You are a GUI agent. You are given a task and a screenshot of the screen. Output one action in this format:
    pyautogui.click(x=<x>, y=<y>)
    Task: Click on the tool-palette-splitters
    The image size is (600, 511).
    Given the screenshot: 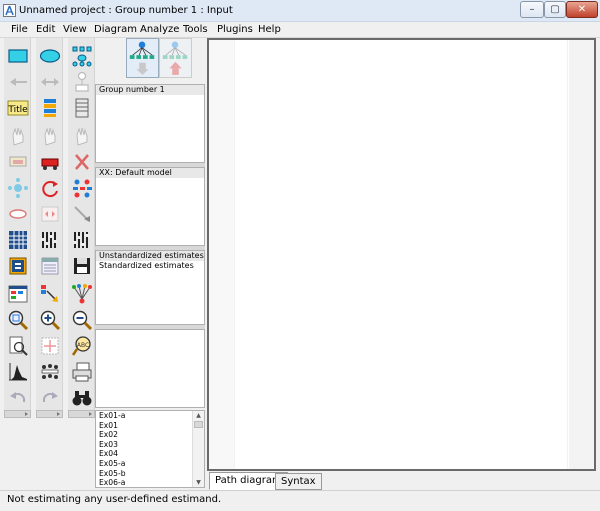 What is the action you would take?
    pyautogui.click(x=49, y=414)
    